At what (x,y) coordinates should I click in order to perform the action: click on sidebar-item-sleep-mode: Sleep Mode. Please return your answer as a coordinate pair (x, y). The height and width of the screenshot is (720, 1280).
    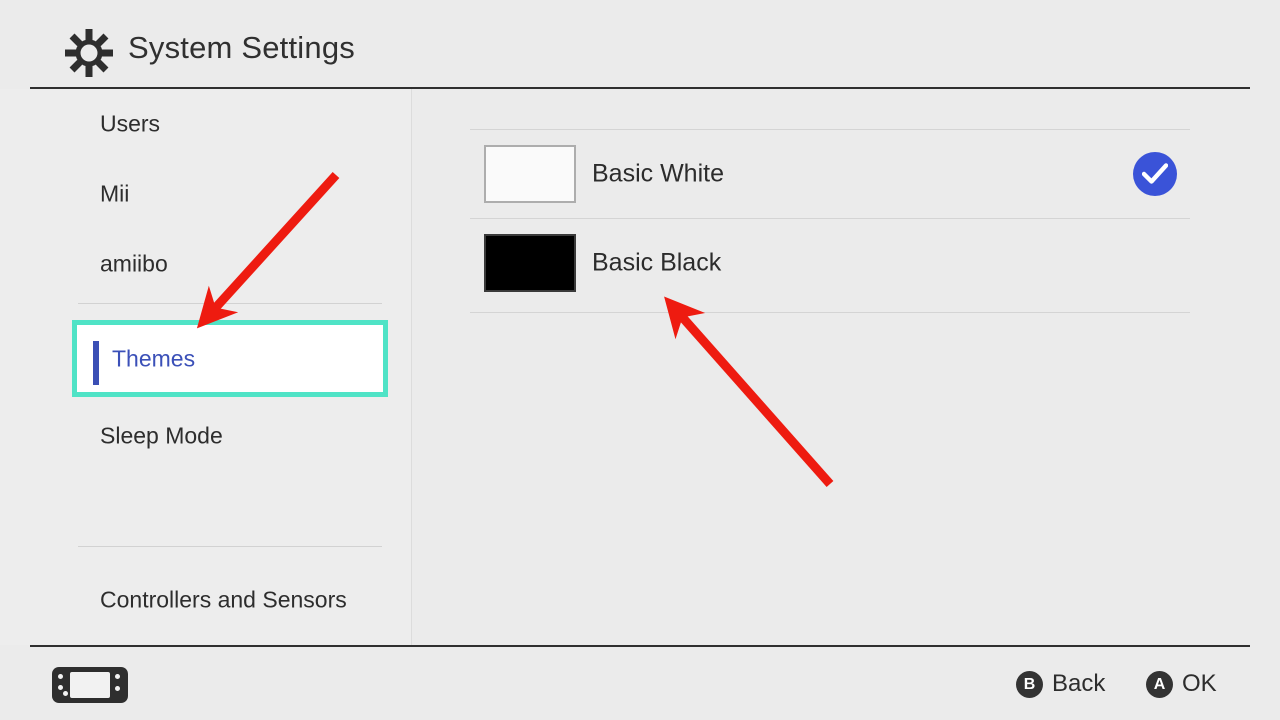
    Looking at the image, I should click on (206, 436).